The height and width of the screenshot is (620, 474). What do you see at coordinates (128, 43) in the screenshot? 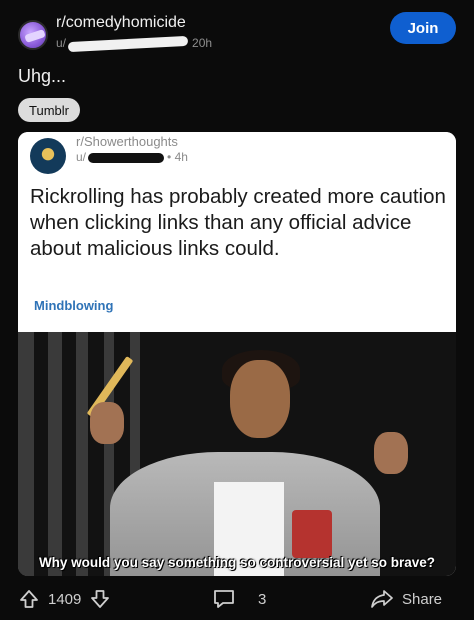
I see `redaction-scribble` at bounding box center [128, 43].